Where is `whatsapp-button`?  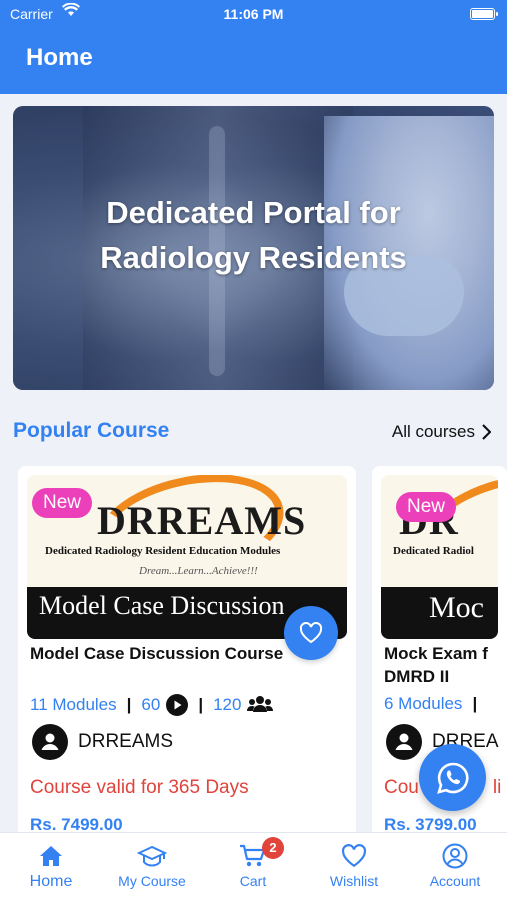 whatsapp-button is located at coordinates (452, 777).